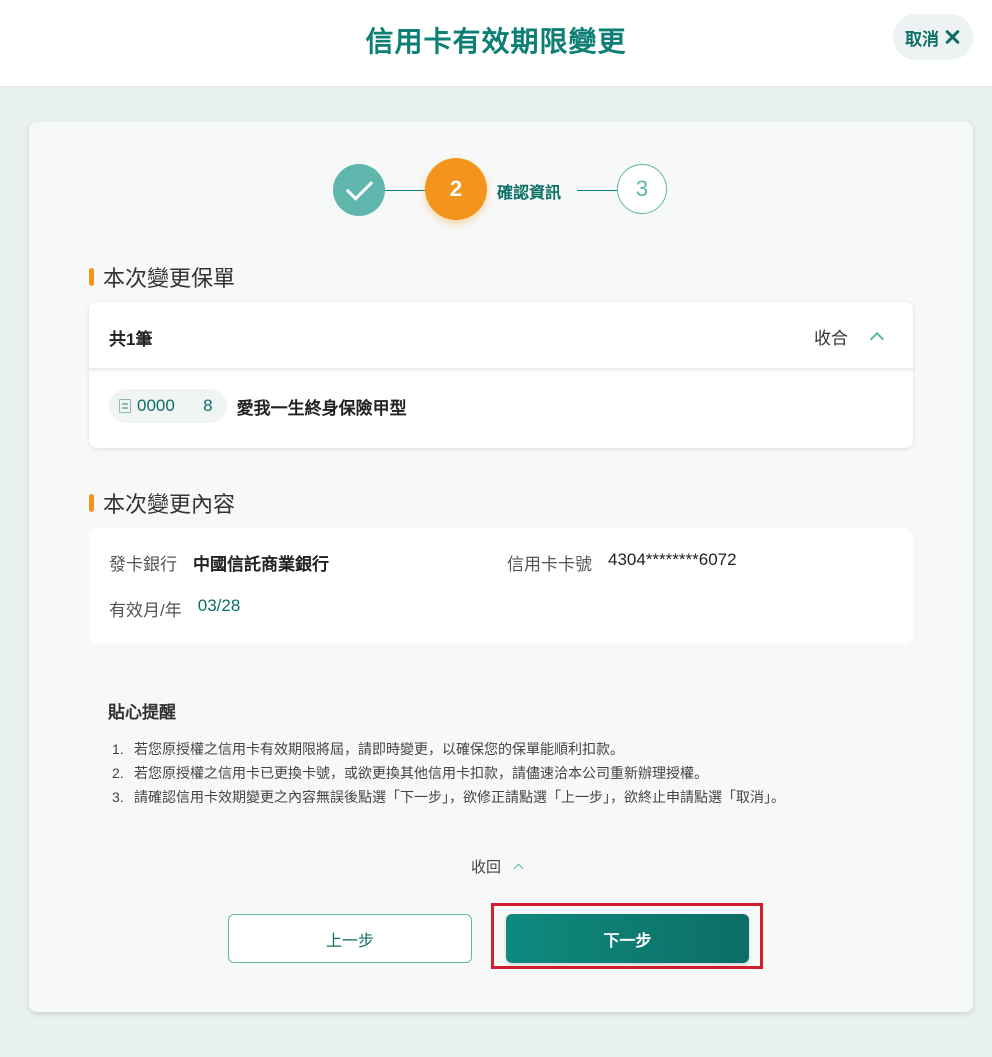 This screenshot has height=1057, width=992. What do you see at coordinates (125, 406) in the screenshot?
I see `document-icon` at bounding box center [125, 406].